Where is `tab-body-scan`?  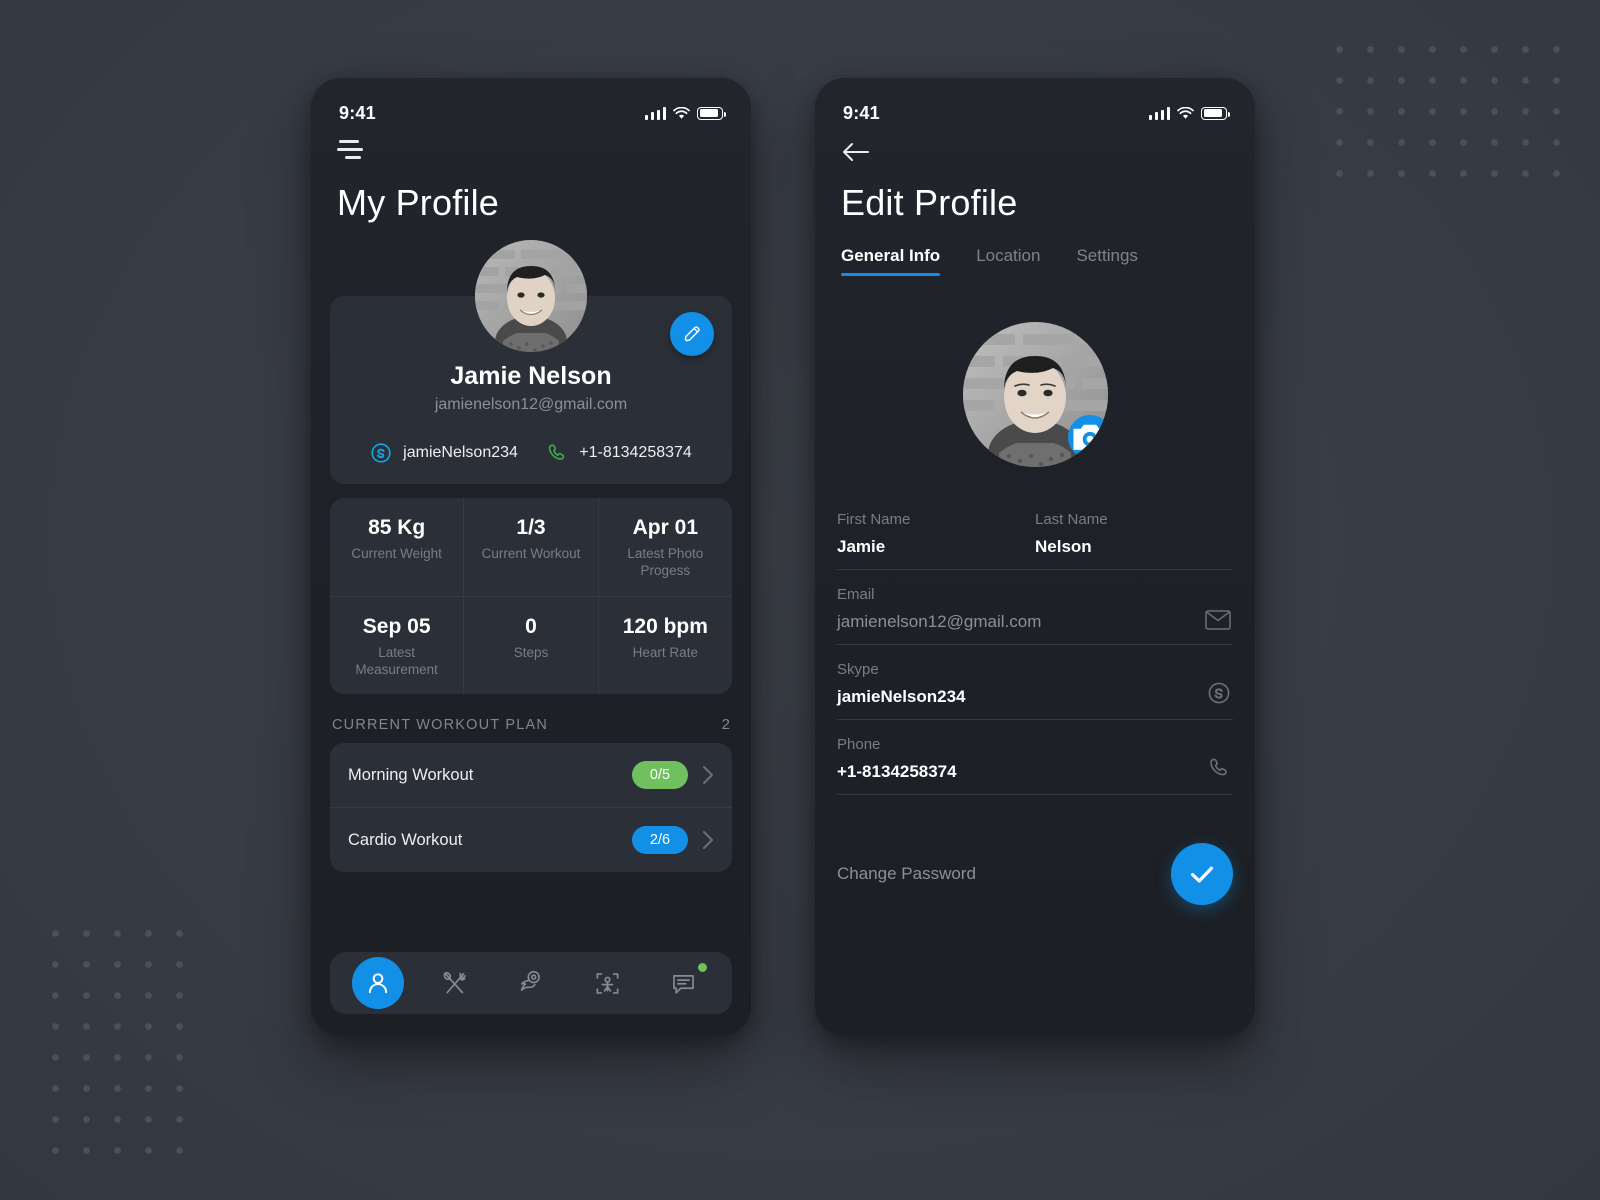 tab-body-scan is located at coordinates (607, 983).